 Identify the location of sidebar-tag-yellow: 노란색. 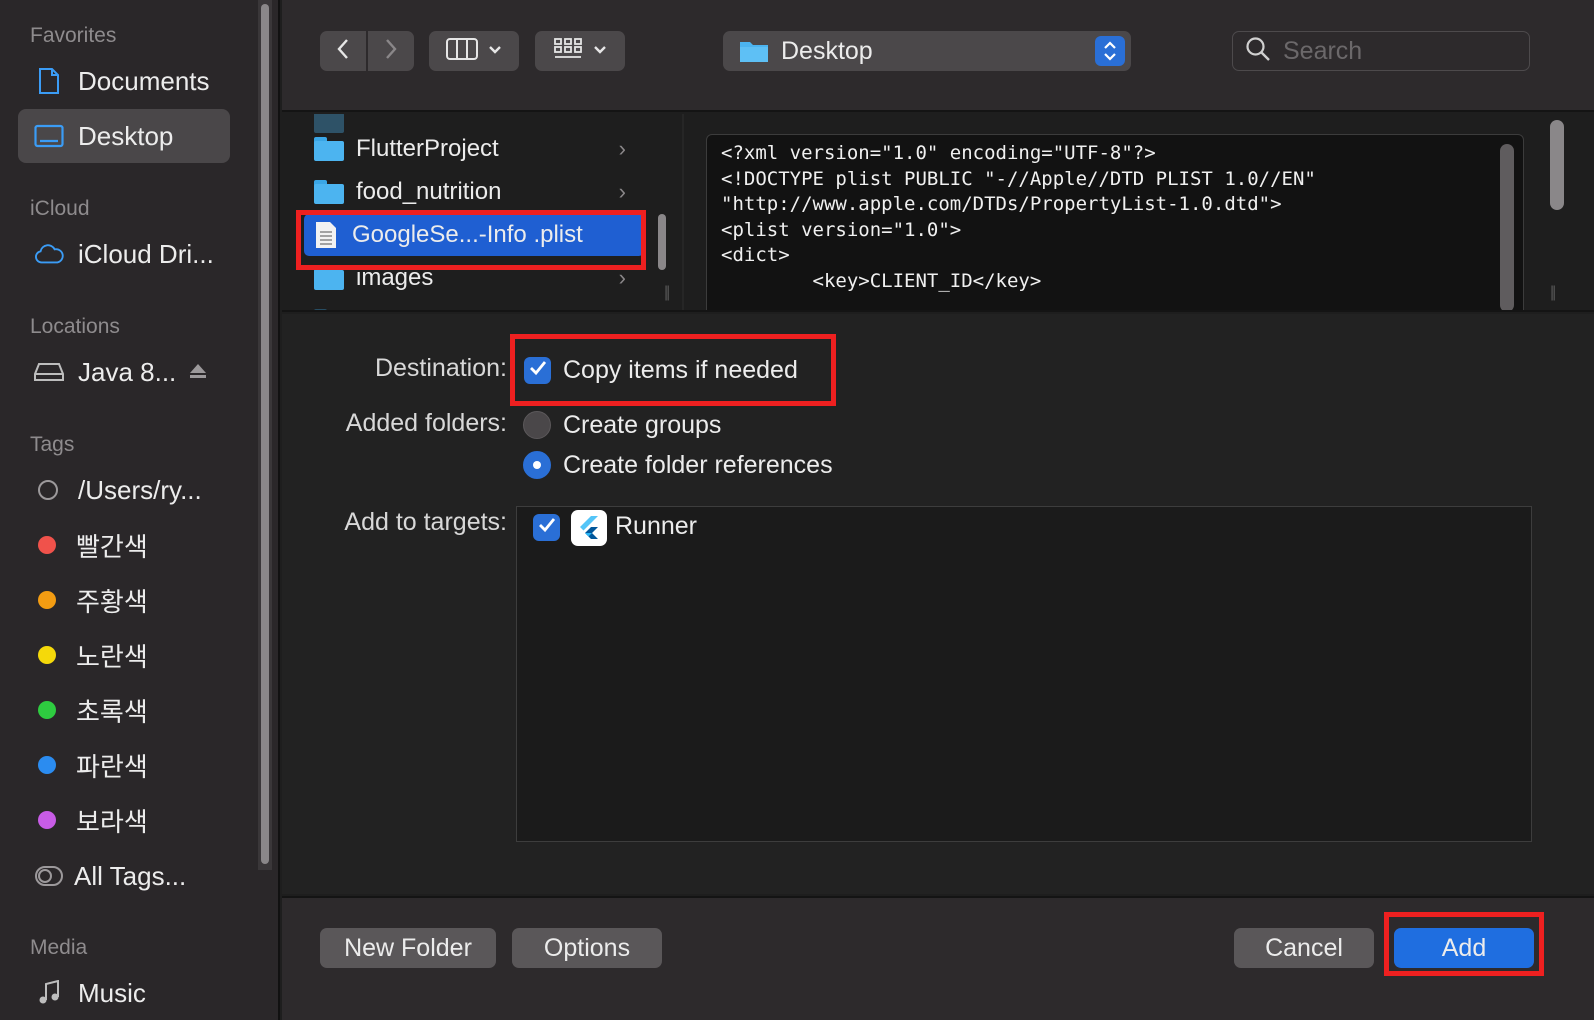
(124, 655).